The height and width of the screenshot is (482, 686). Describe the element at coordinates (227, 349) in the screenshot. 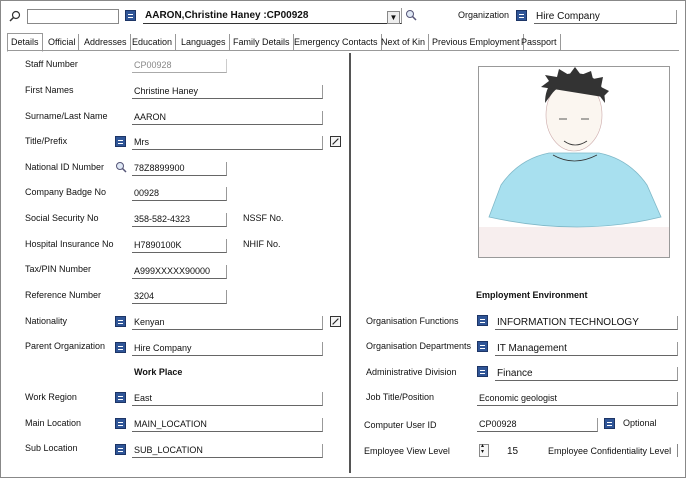

I see `parent-organization-field: Hire Company` at that location.